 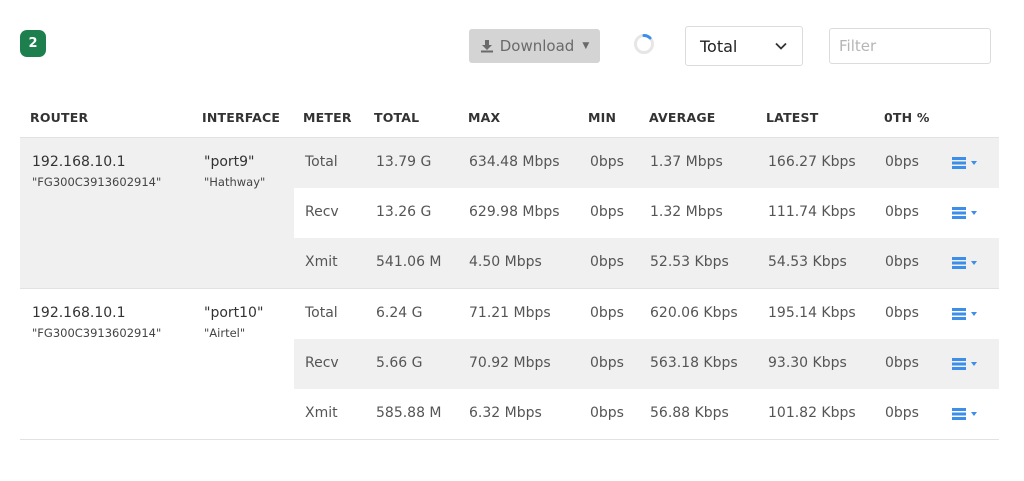 I want to click on column-header-latest: LATEST, so click(x=792, y=117).